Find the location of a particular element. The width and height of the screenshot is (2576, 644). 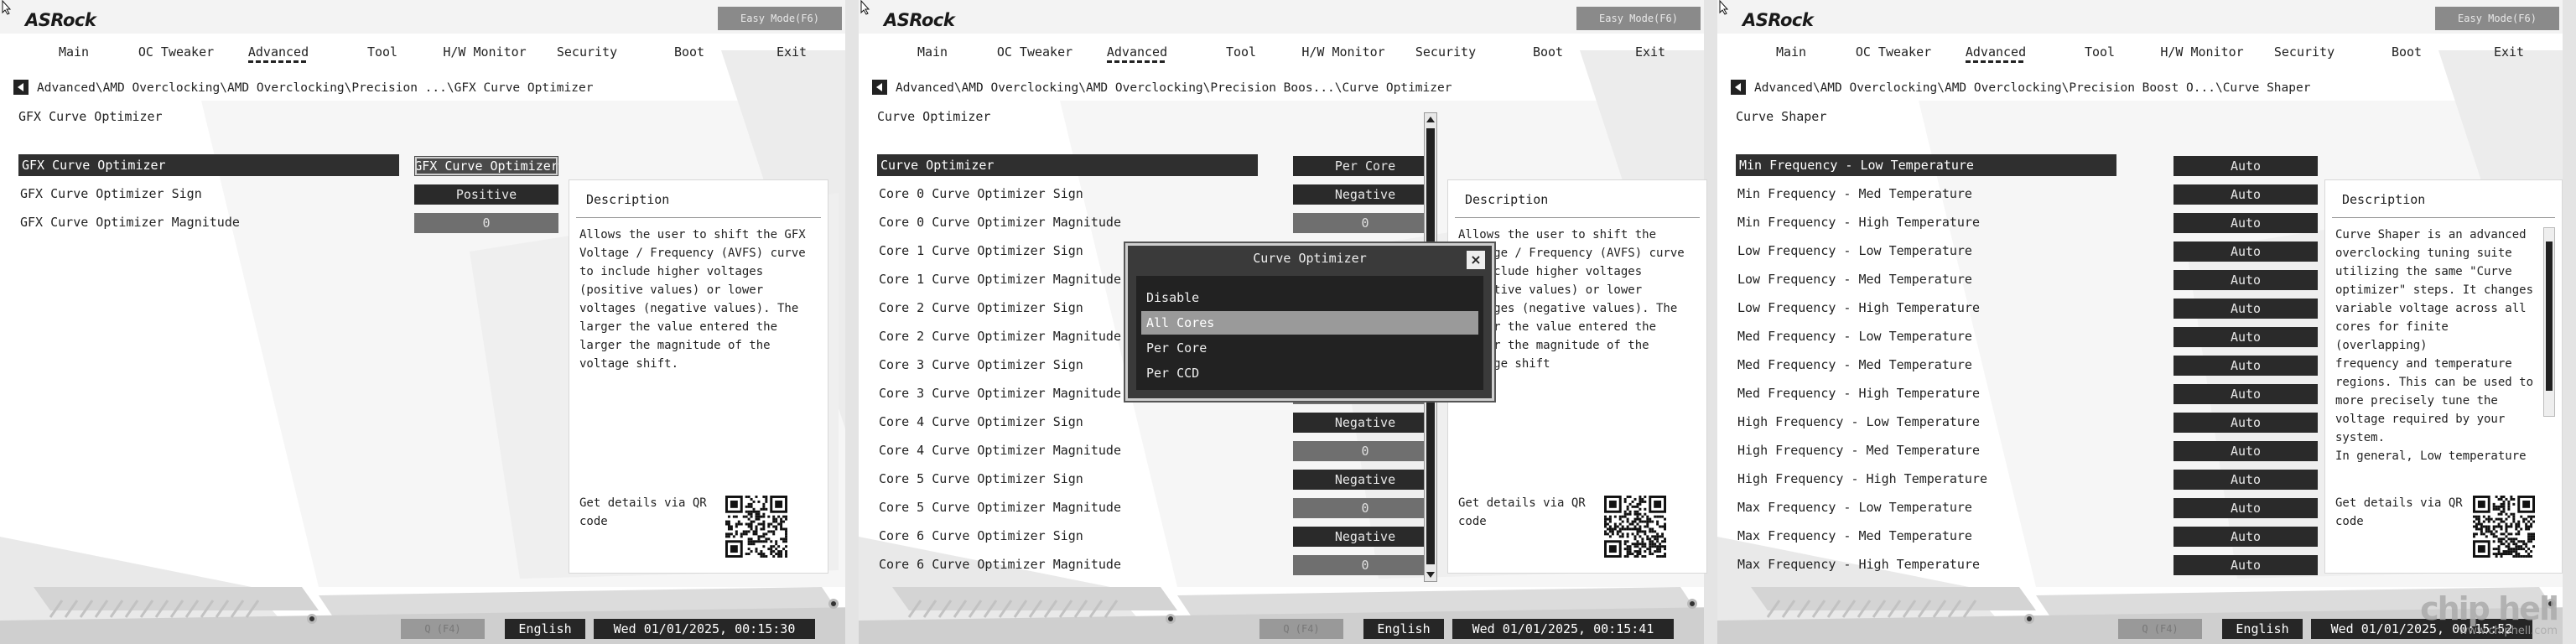

setting-row: Max Frequency - Med Temperature Auto is located at coordinates (2027, 536).